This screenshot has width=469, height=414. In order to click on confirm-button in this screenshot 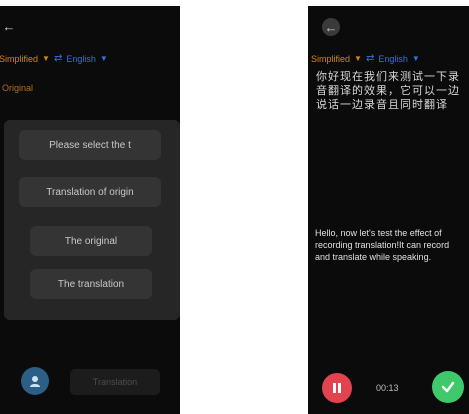, I will do `click(448, 387)`.